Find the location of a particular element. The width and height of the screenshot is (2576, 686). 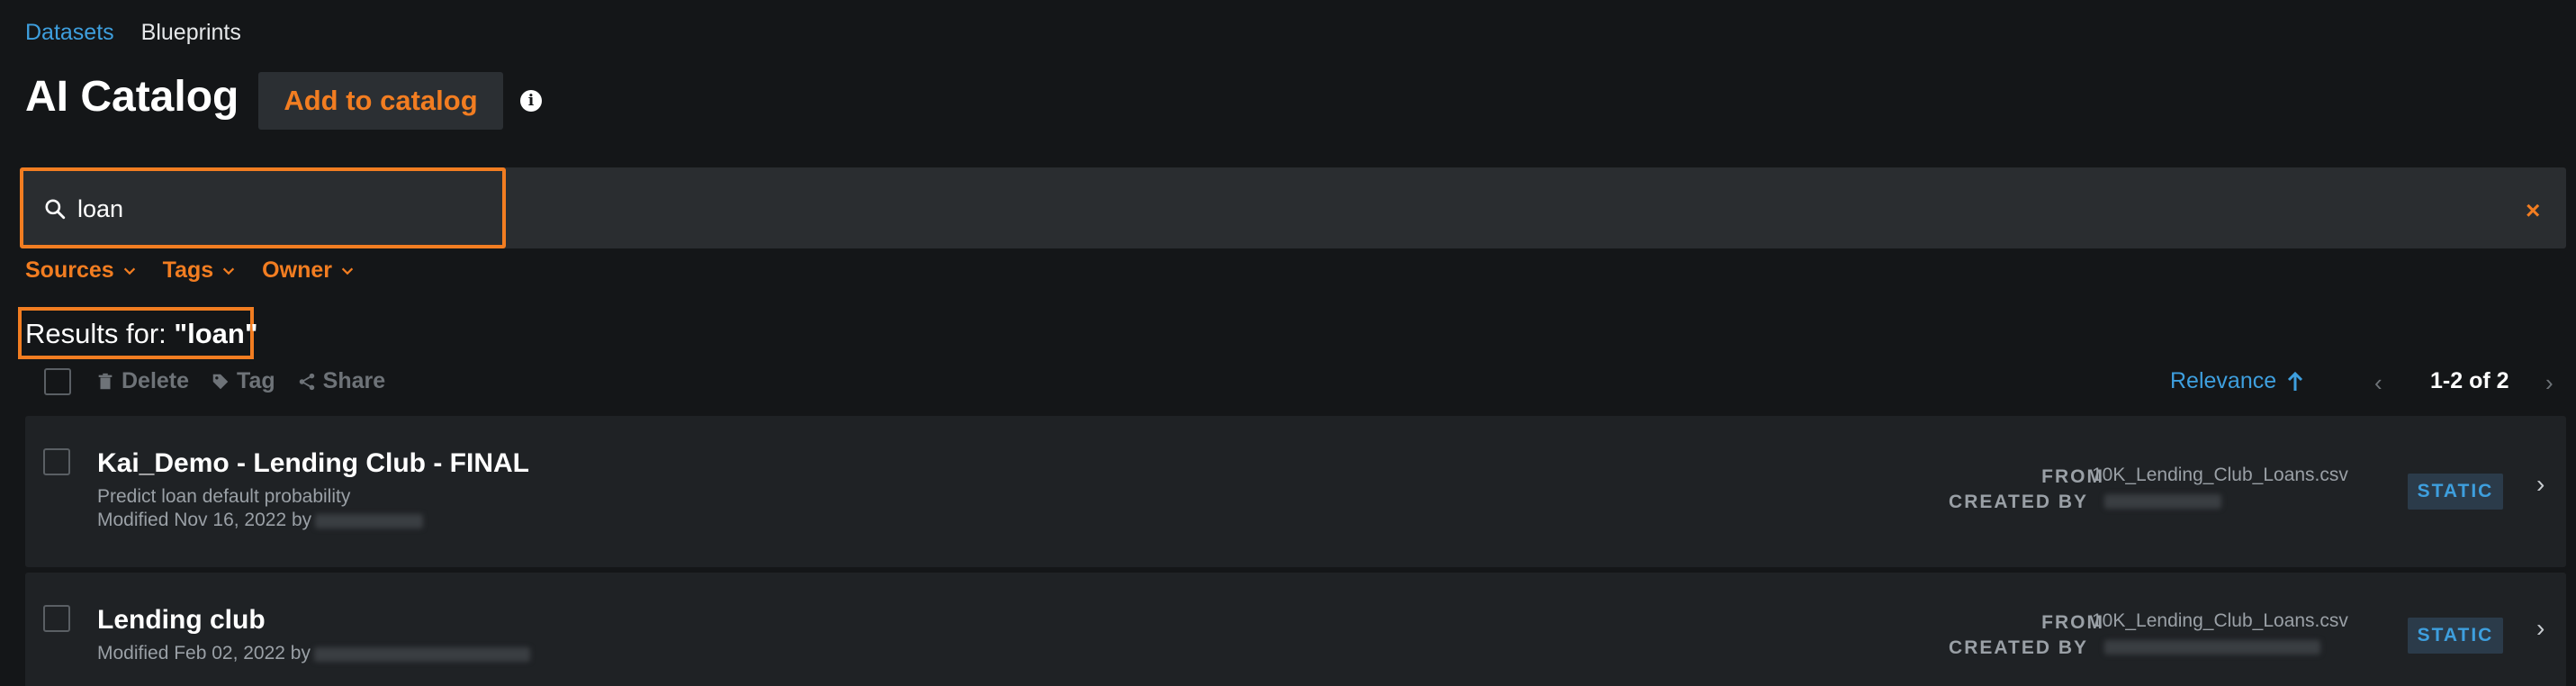

dataset-modified: Modified Nov 16, 2022 by is located at coordinates (260, 520).